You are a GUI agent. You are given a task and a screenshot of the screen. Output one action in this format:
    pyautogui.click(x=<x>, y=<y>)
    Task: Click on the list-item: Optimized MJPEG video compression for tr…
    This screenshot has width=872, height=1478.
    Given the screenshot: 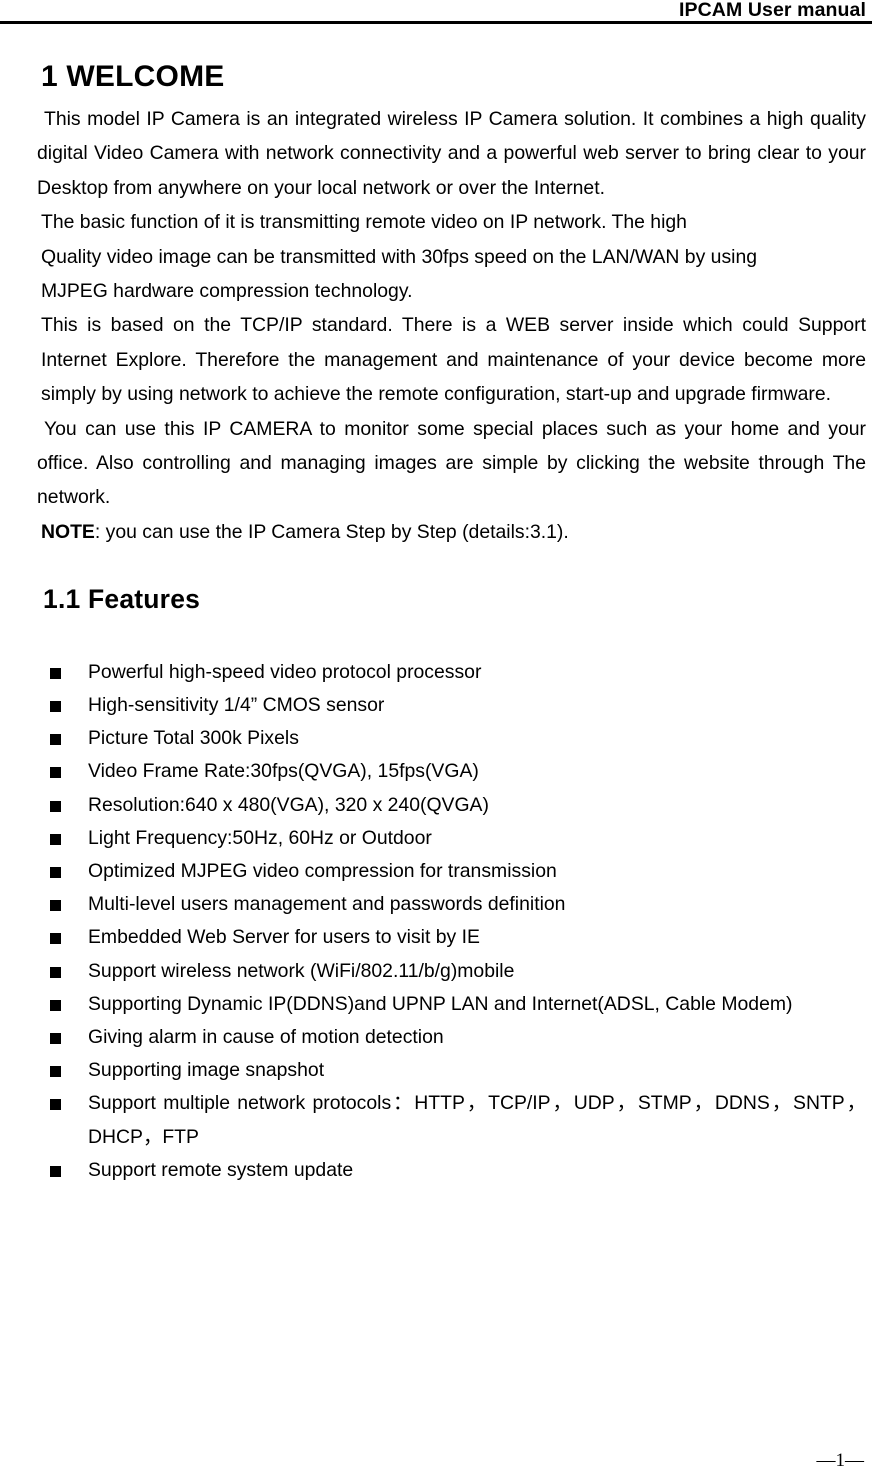 What is the action you would take?
    pyautogui.click(x=436, y=871)
    